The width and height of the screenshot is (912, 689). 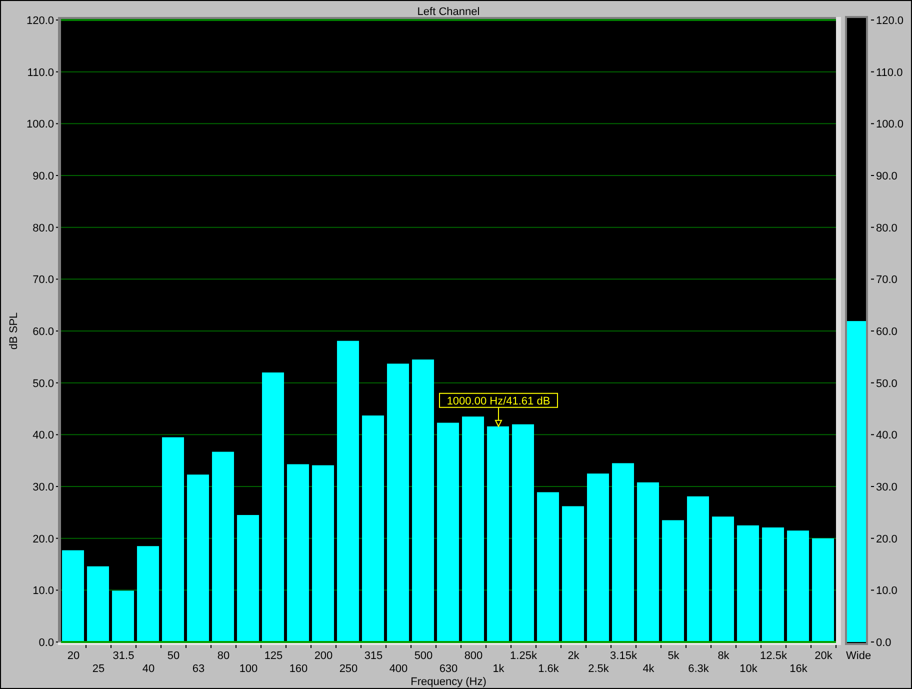 What do you see at coordinates (43, 384) in the screenshot?
I see `y-tick-label: 50.0` at bounding box center [43, 384].